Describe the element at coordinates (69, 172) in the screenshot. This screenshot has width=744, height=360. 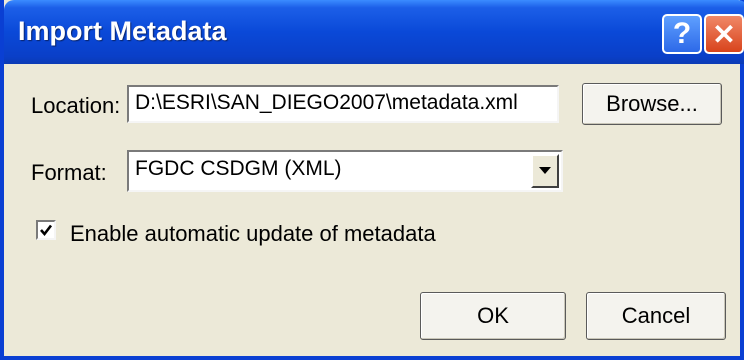
I see `format-label: Format:` at that location.